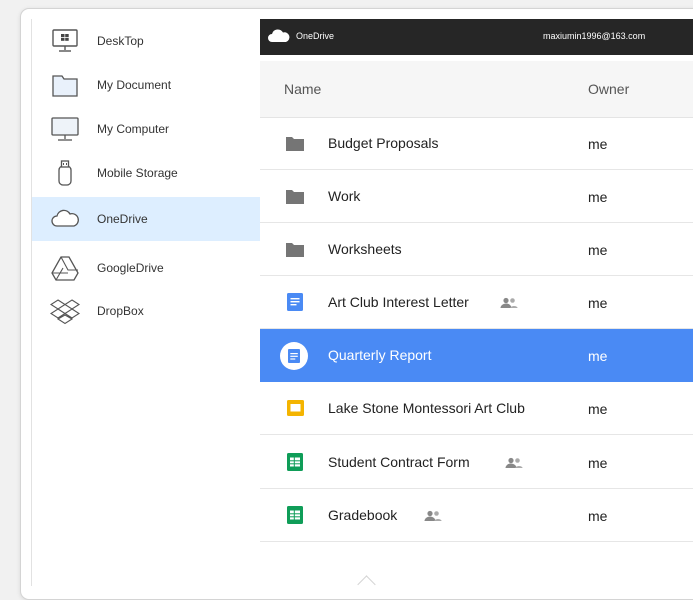  I want to click on table-row: Worksheets me, so click(476, 249).